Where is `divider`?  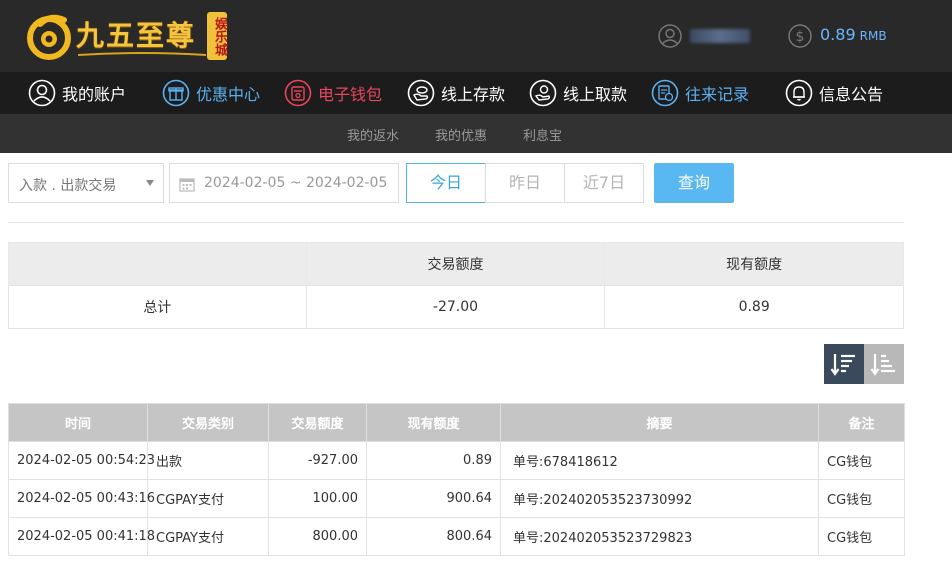
divider is located at coordinates (456, 222).